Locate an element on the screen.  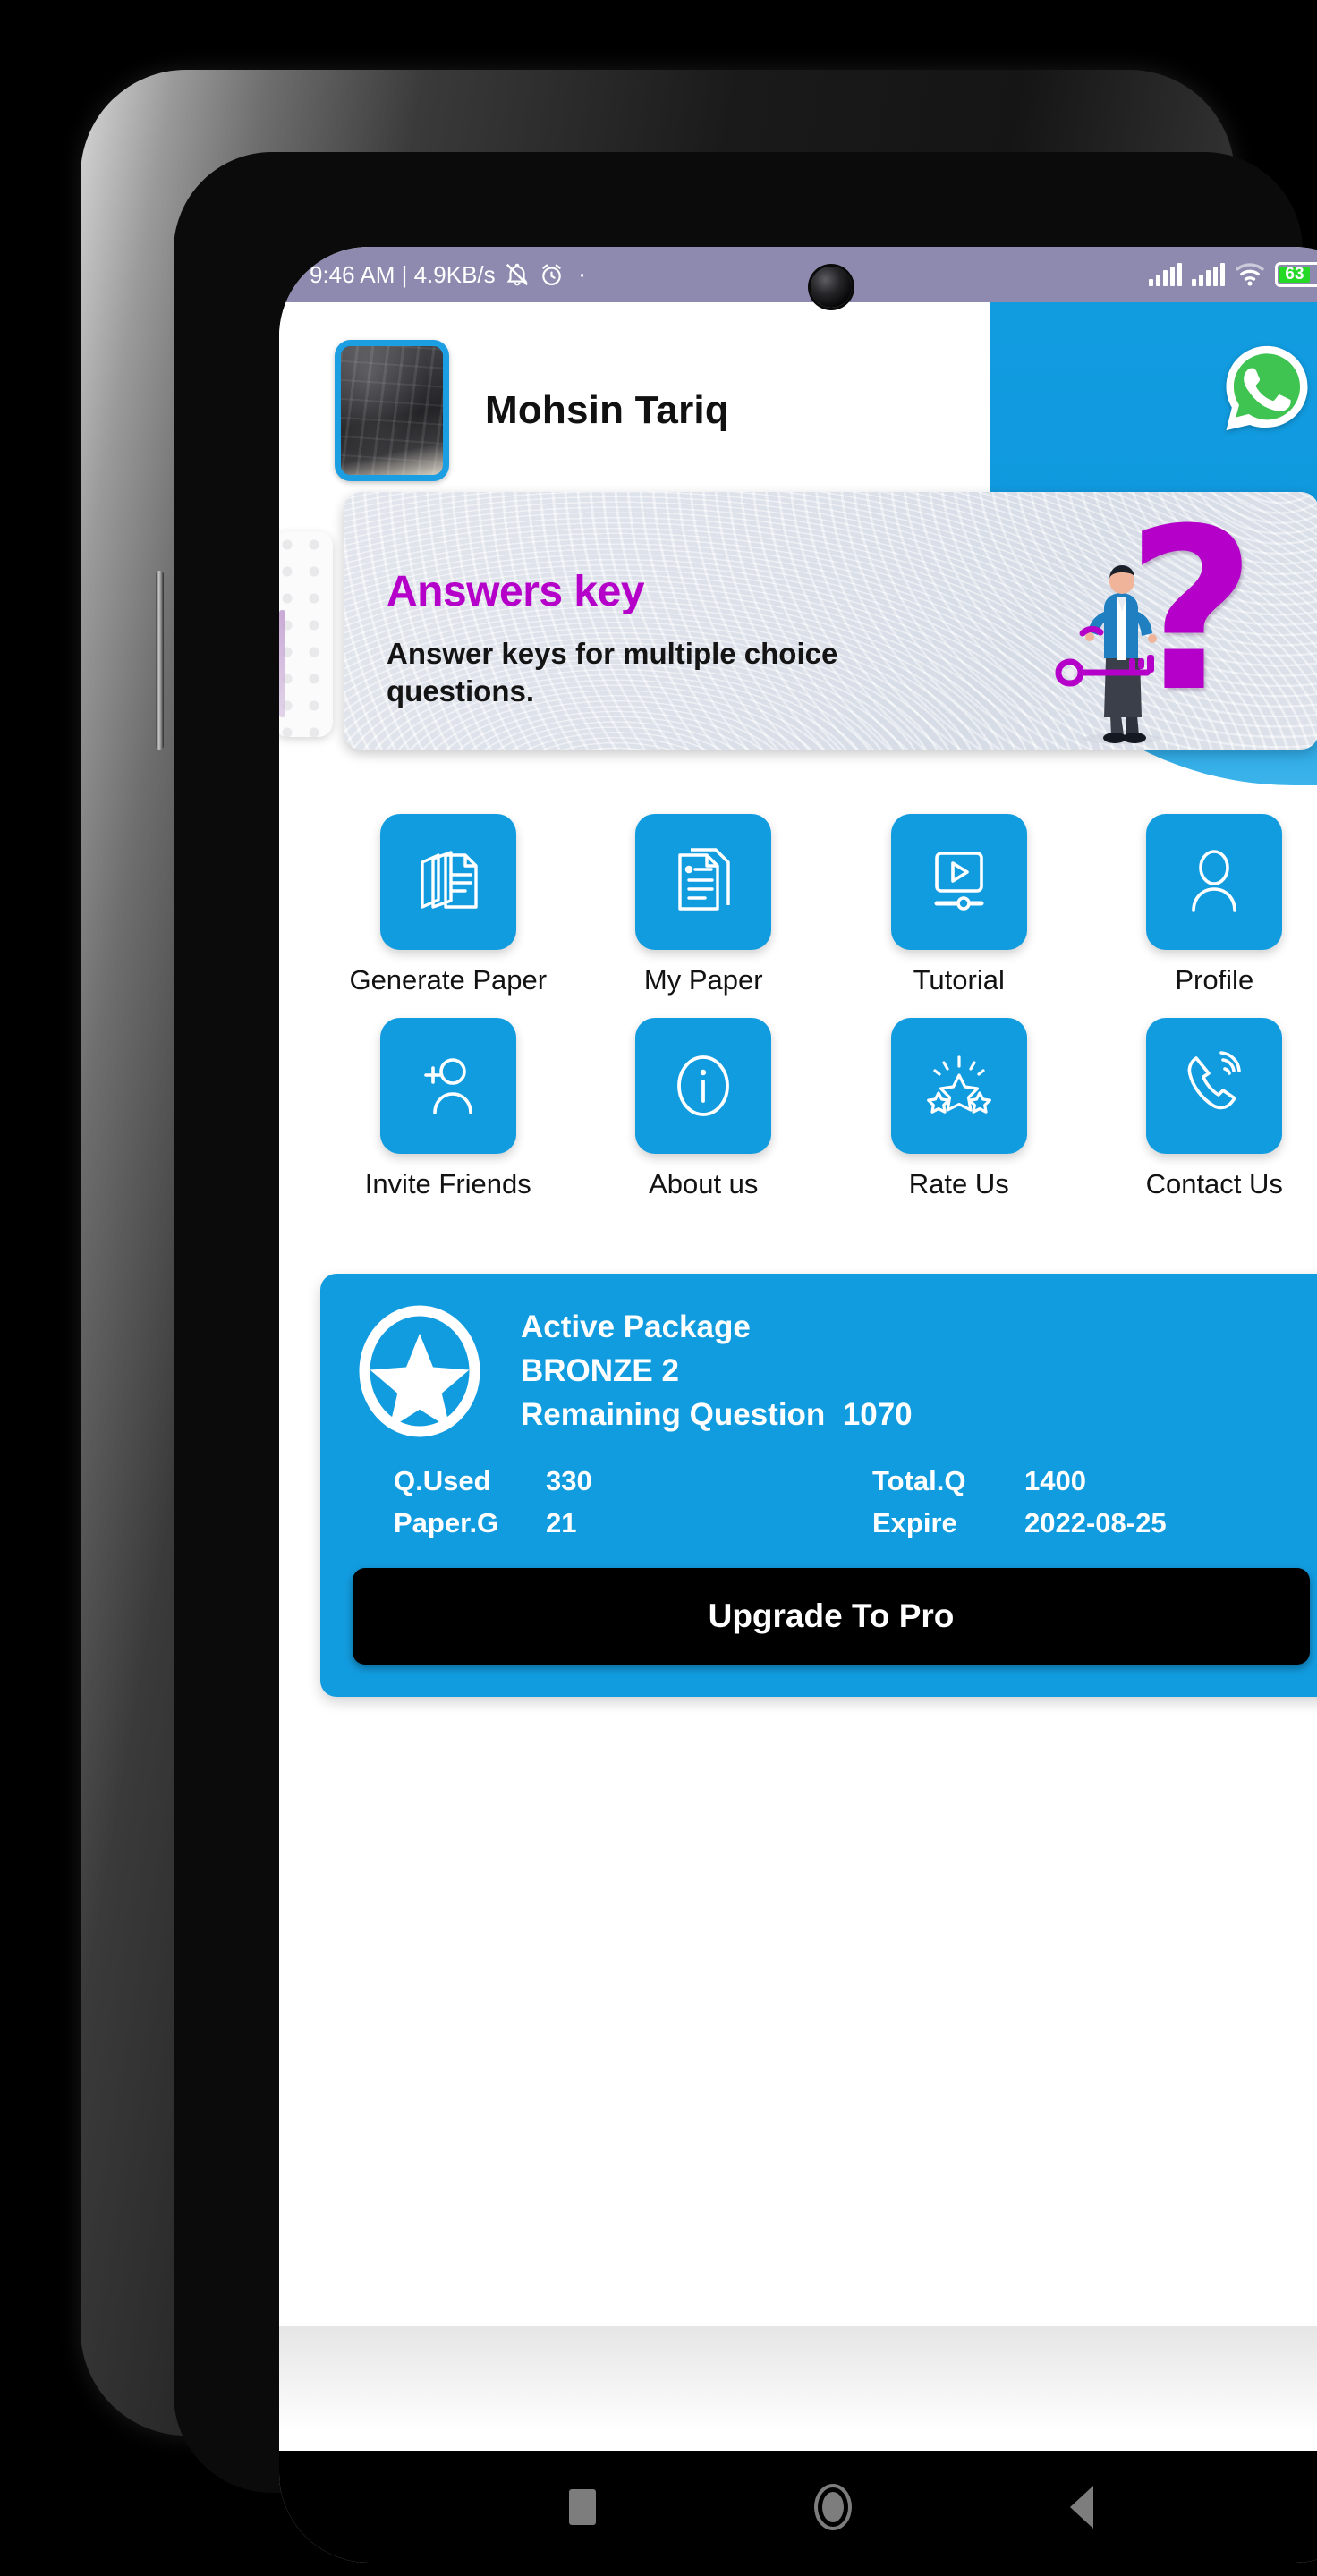
stat-key: Expire is located at coordinates (914, 1522).